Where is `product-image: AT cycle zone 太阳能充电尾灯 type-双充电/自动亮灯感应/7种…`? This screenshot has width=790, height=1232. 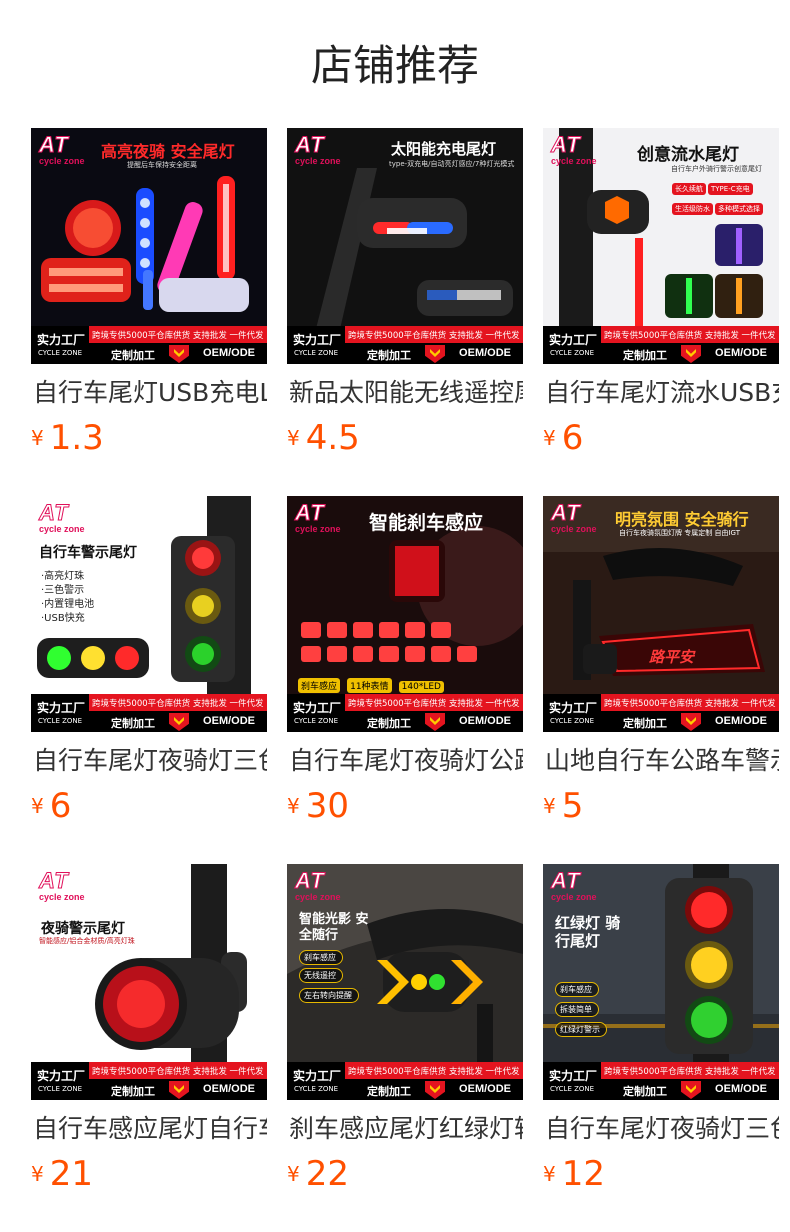 product-image: AT cycle zone 太阳能充电尾灯 type-双充电/自动亮灯感应/7种… is located at coordinates (405, 246).